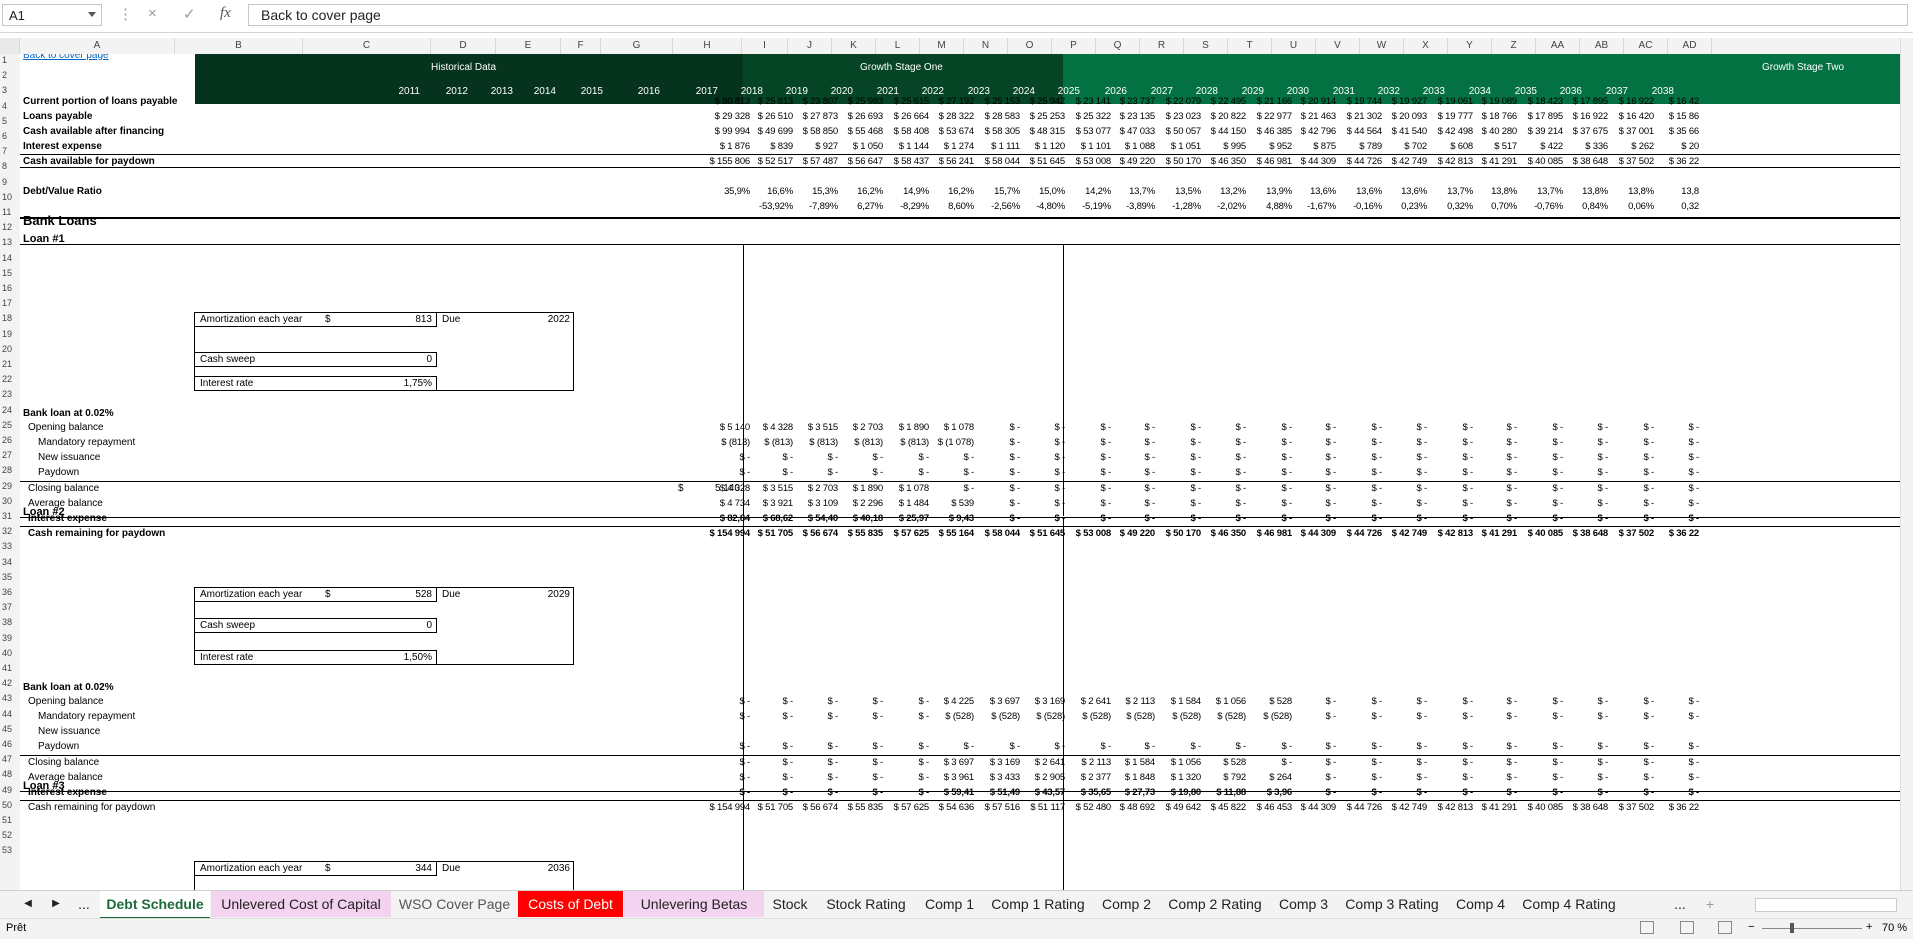 This screenshot has height=939, width=1913. What do you see at coordinates (10, 683) in the screenshot?
I see `row-header: 42` at bounding box center [10, 683].